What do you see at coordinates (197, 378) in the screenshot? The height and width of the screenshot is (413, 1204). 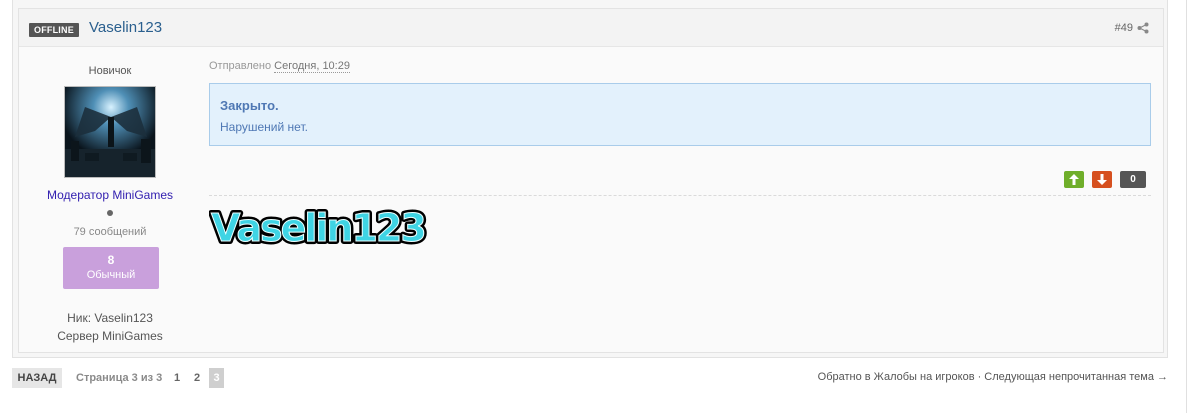 I see `page-link-2: 2` at bounding box center [197, 378].